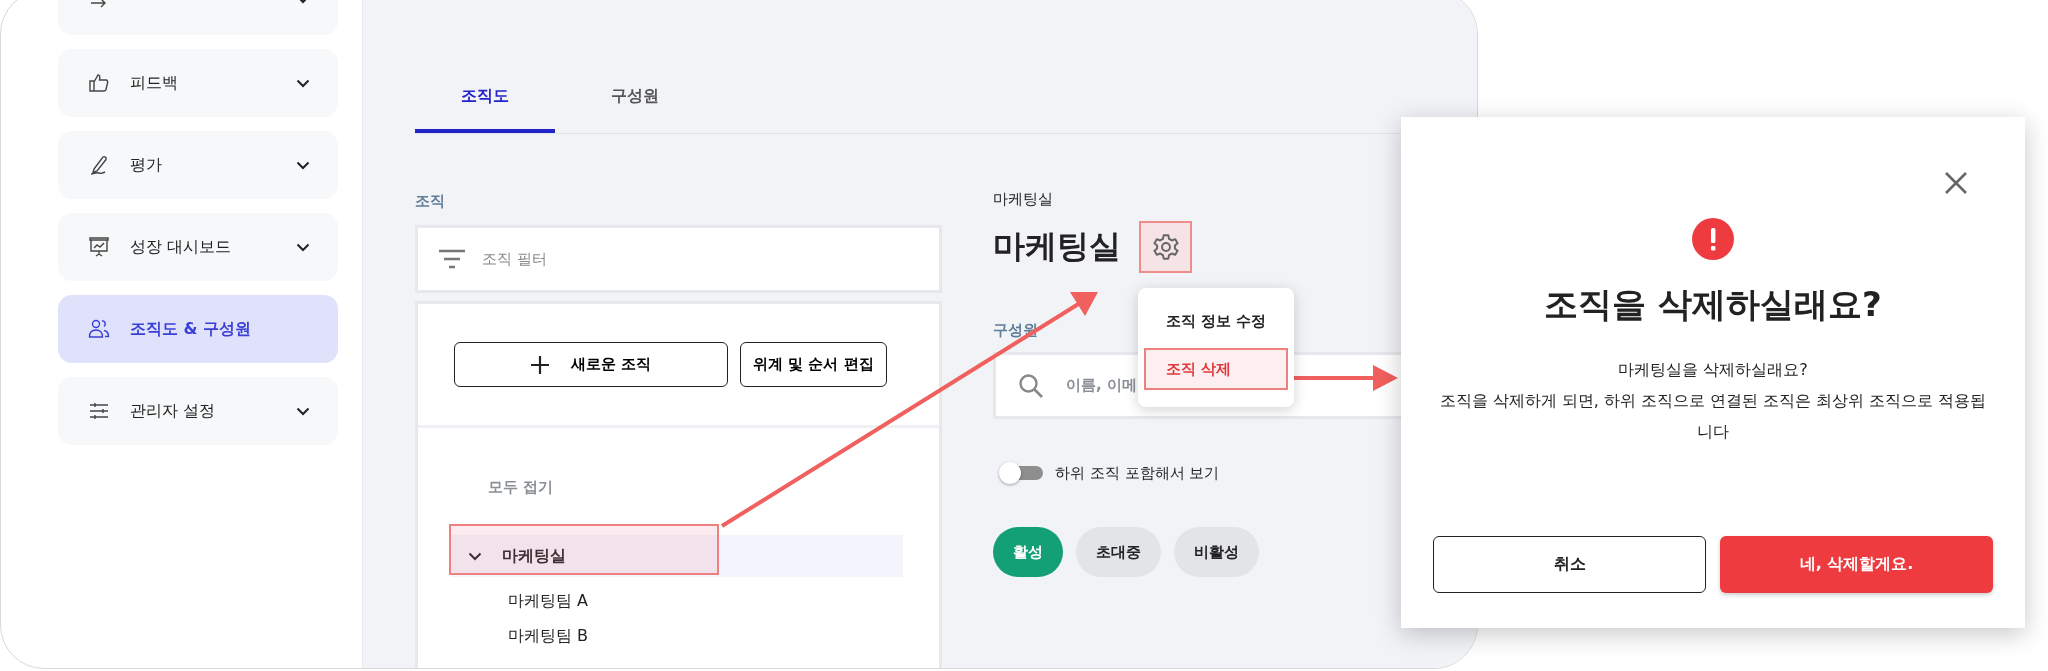 The height and width of the screenshot is (671, 2048). What do you see at coordinates (1713, 370) in the screenshot?
I see `dialog-message: 마케팅실을 삭제하실래요?` at bounding box center [1713, 370].